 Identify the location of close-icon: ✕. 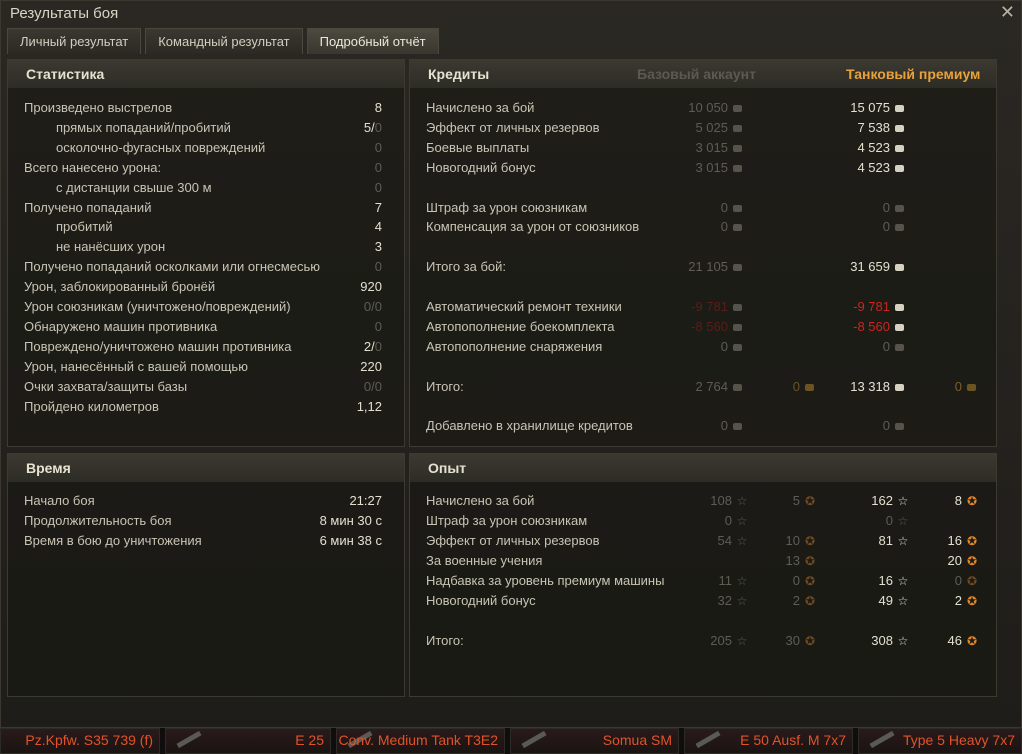
(1007, 12).